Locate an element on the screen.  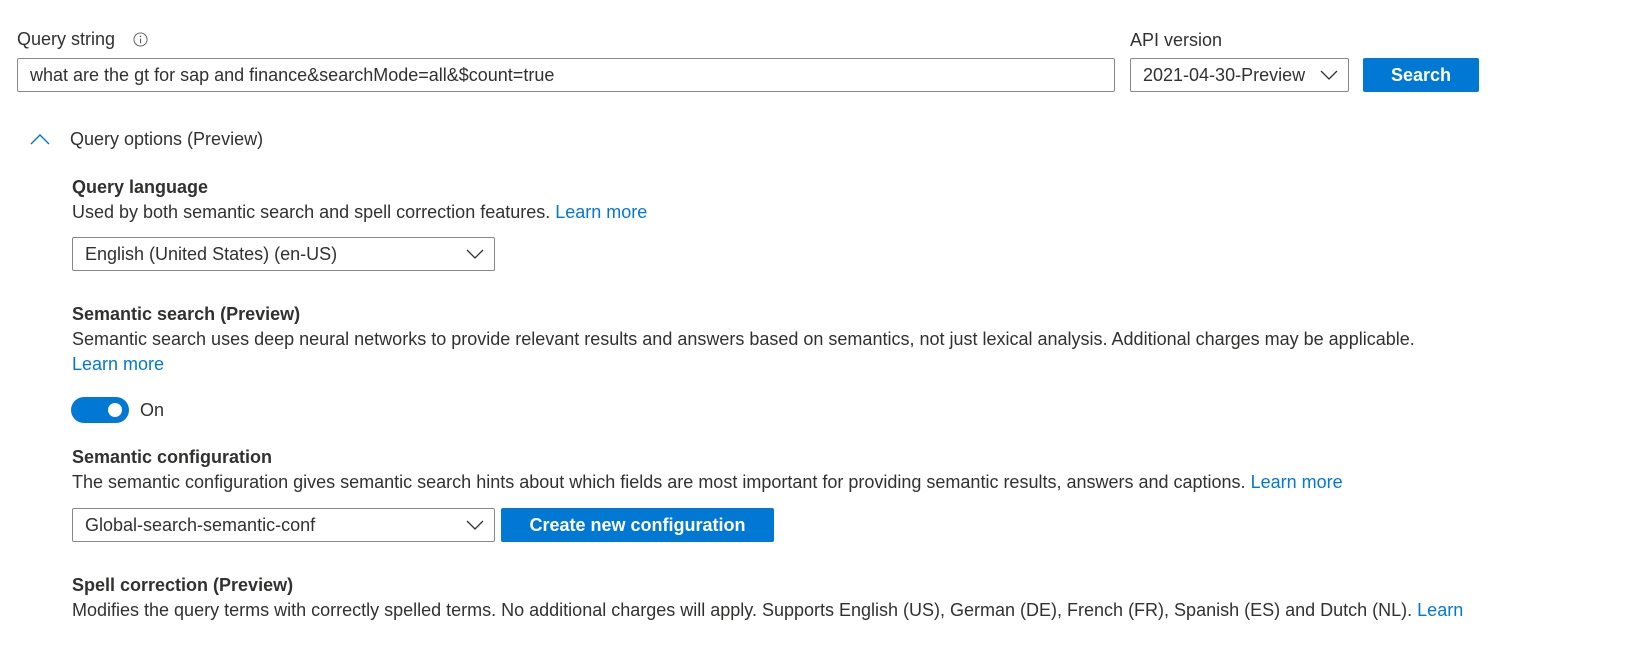
semantic-config-heading: Semantic configuration is located at coordinates (172, 457).